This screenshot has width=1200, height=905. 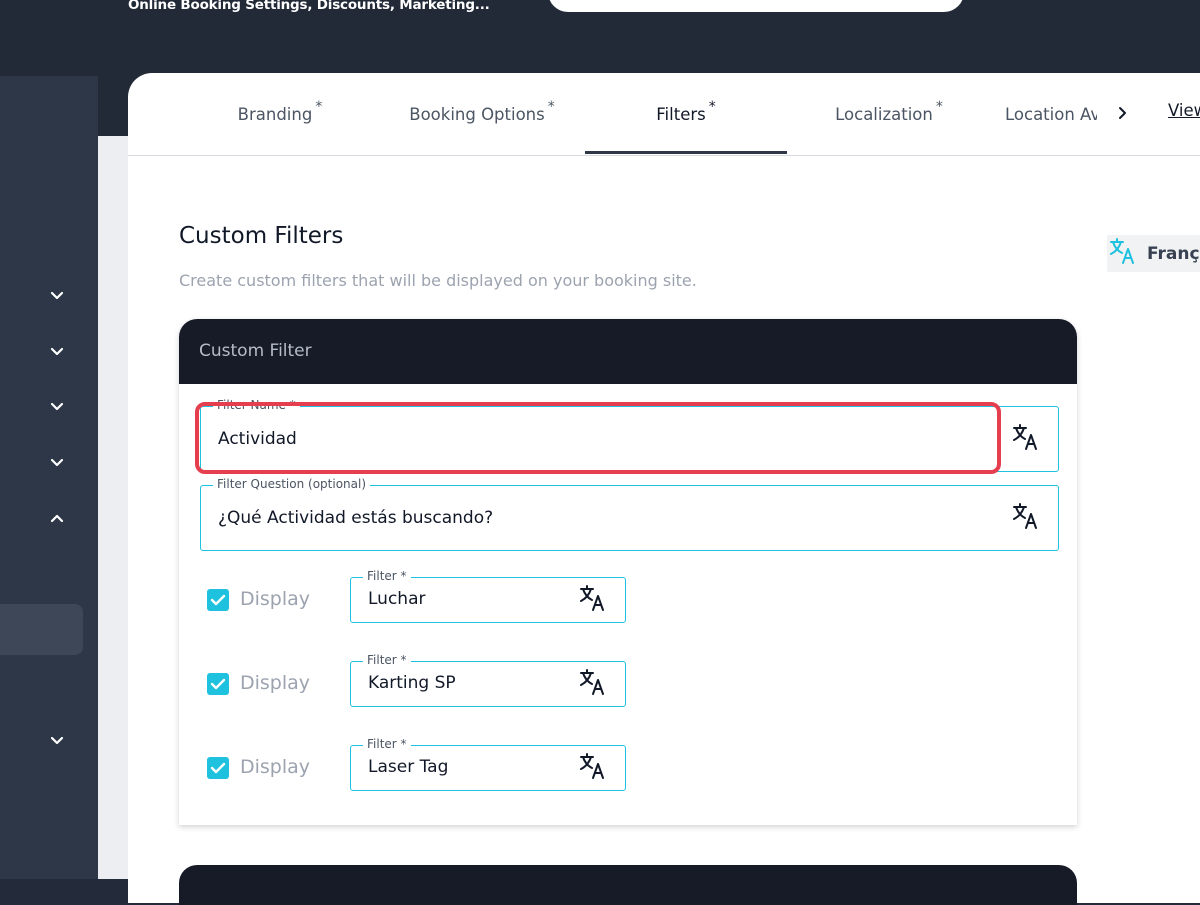 What do you see at coordinates (255, 351) in the screenshot?
I see `card-title: Custom Filter` at bounding box center [255, 351].